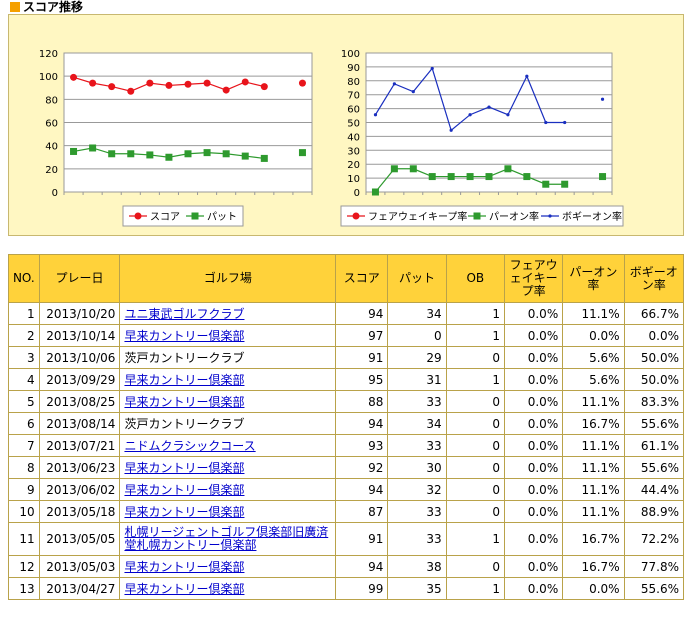 Image resolution: width=690 pixels, height=620 pixels. I want to click on cell-bogey-on: 44.4%, so click(654, 489).